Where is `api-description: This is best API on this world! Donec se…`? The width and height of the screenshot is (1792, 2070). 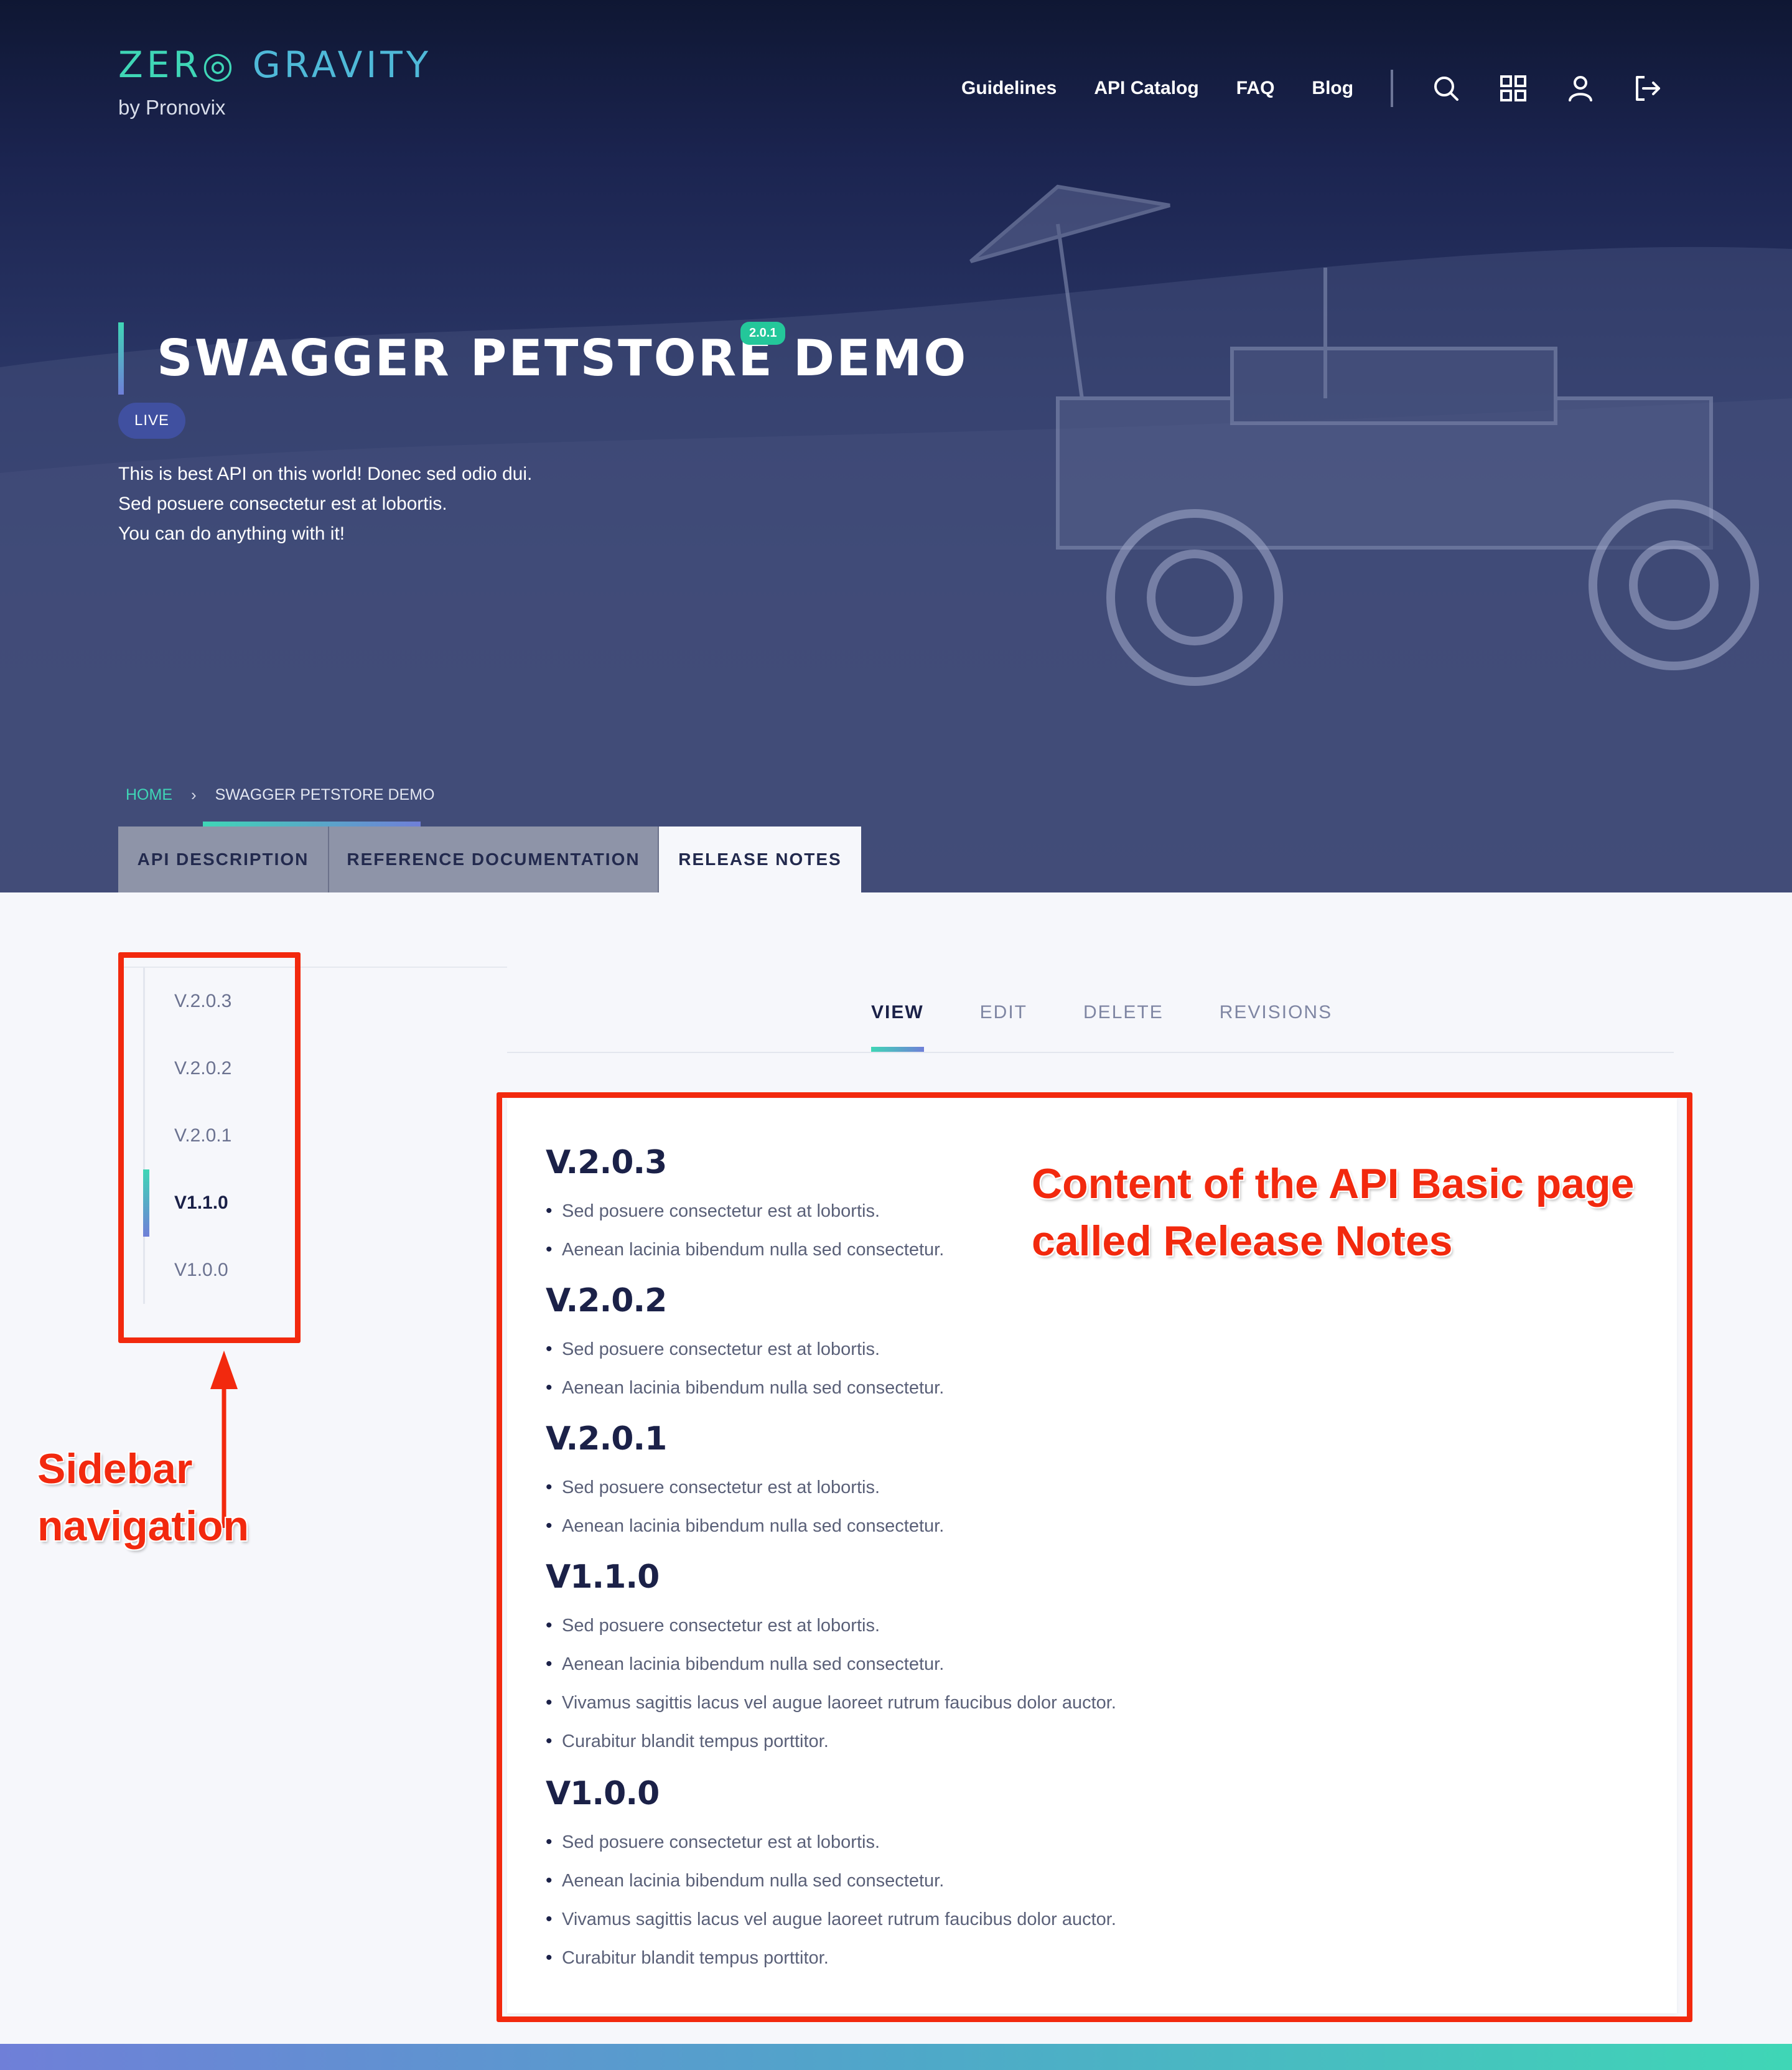
api-description: This is best API on this world! Donec se… is located at coordinates (325, 504).